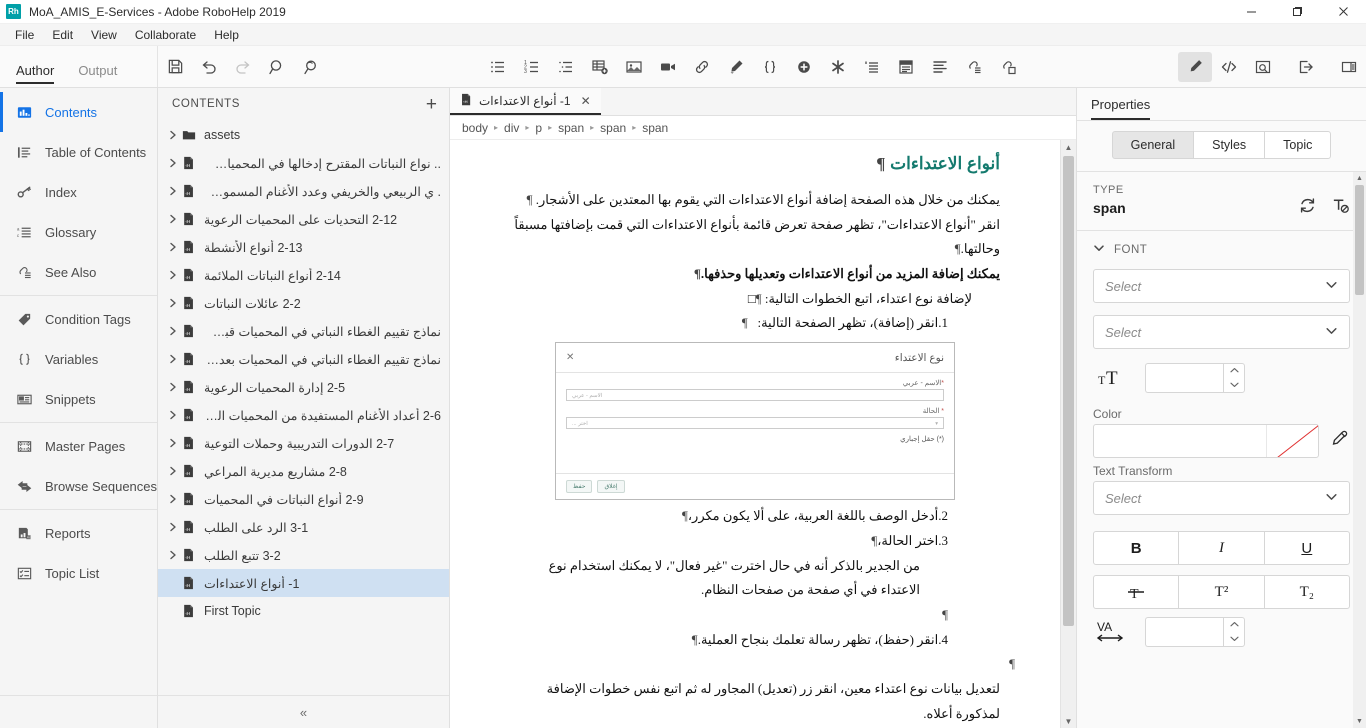  What do you see at coordinates (303, 219) in the screenshot?
I see `list-item: ‹H 2-12 التحديات على المحميات الرعوية` at bounding box center [303, 219].